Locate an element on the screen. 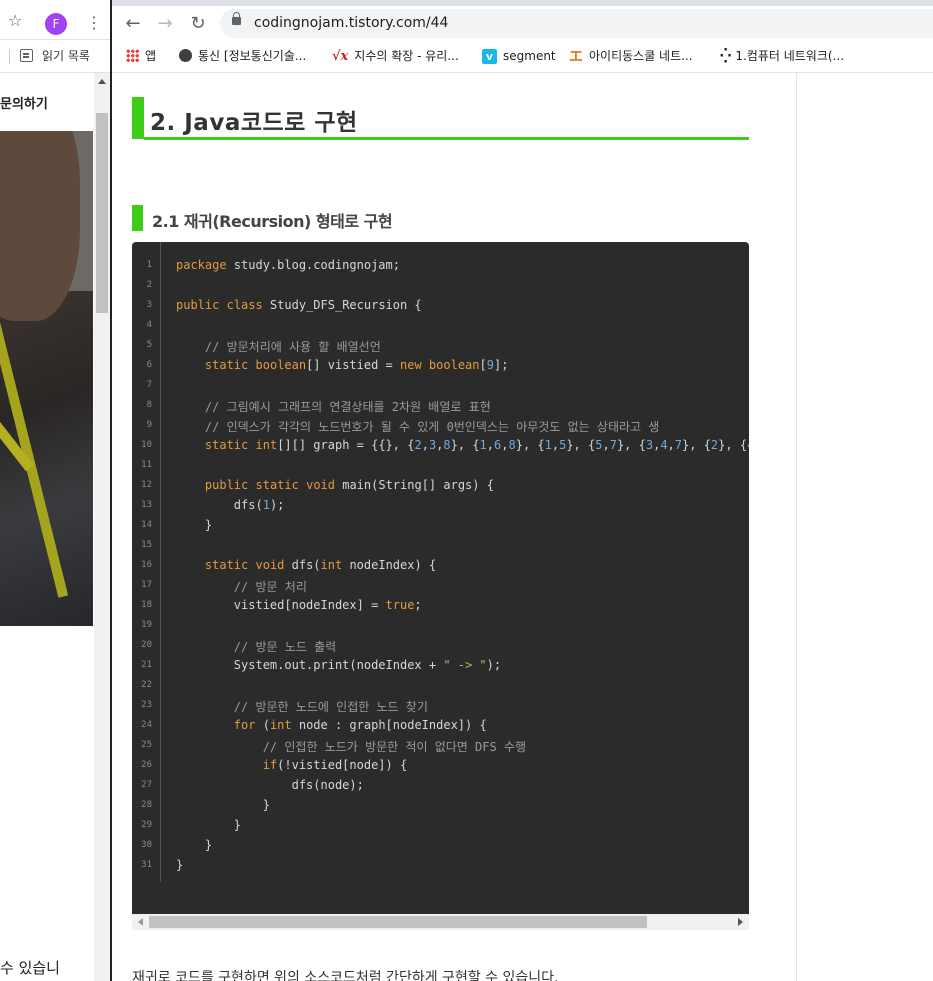  code-line: public static void main(String[] args) { is located at coordinates (349, 485).